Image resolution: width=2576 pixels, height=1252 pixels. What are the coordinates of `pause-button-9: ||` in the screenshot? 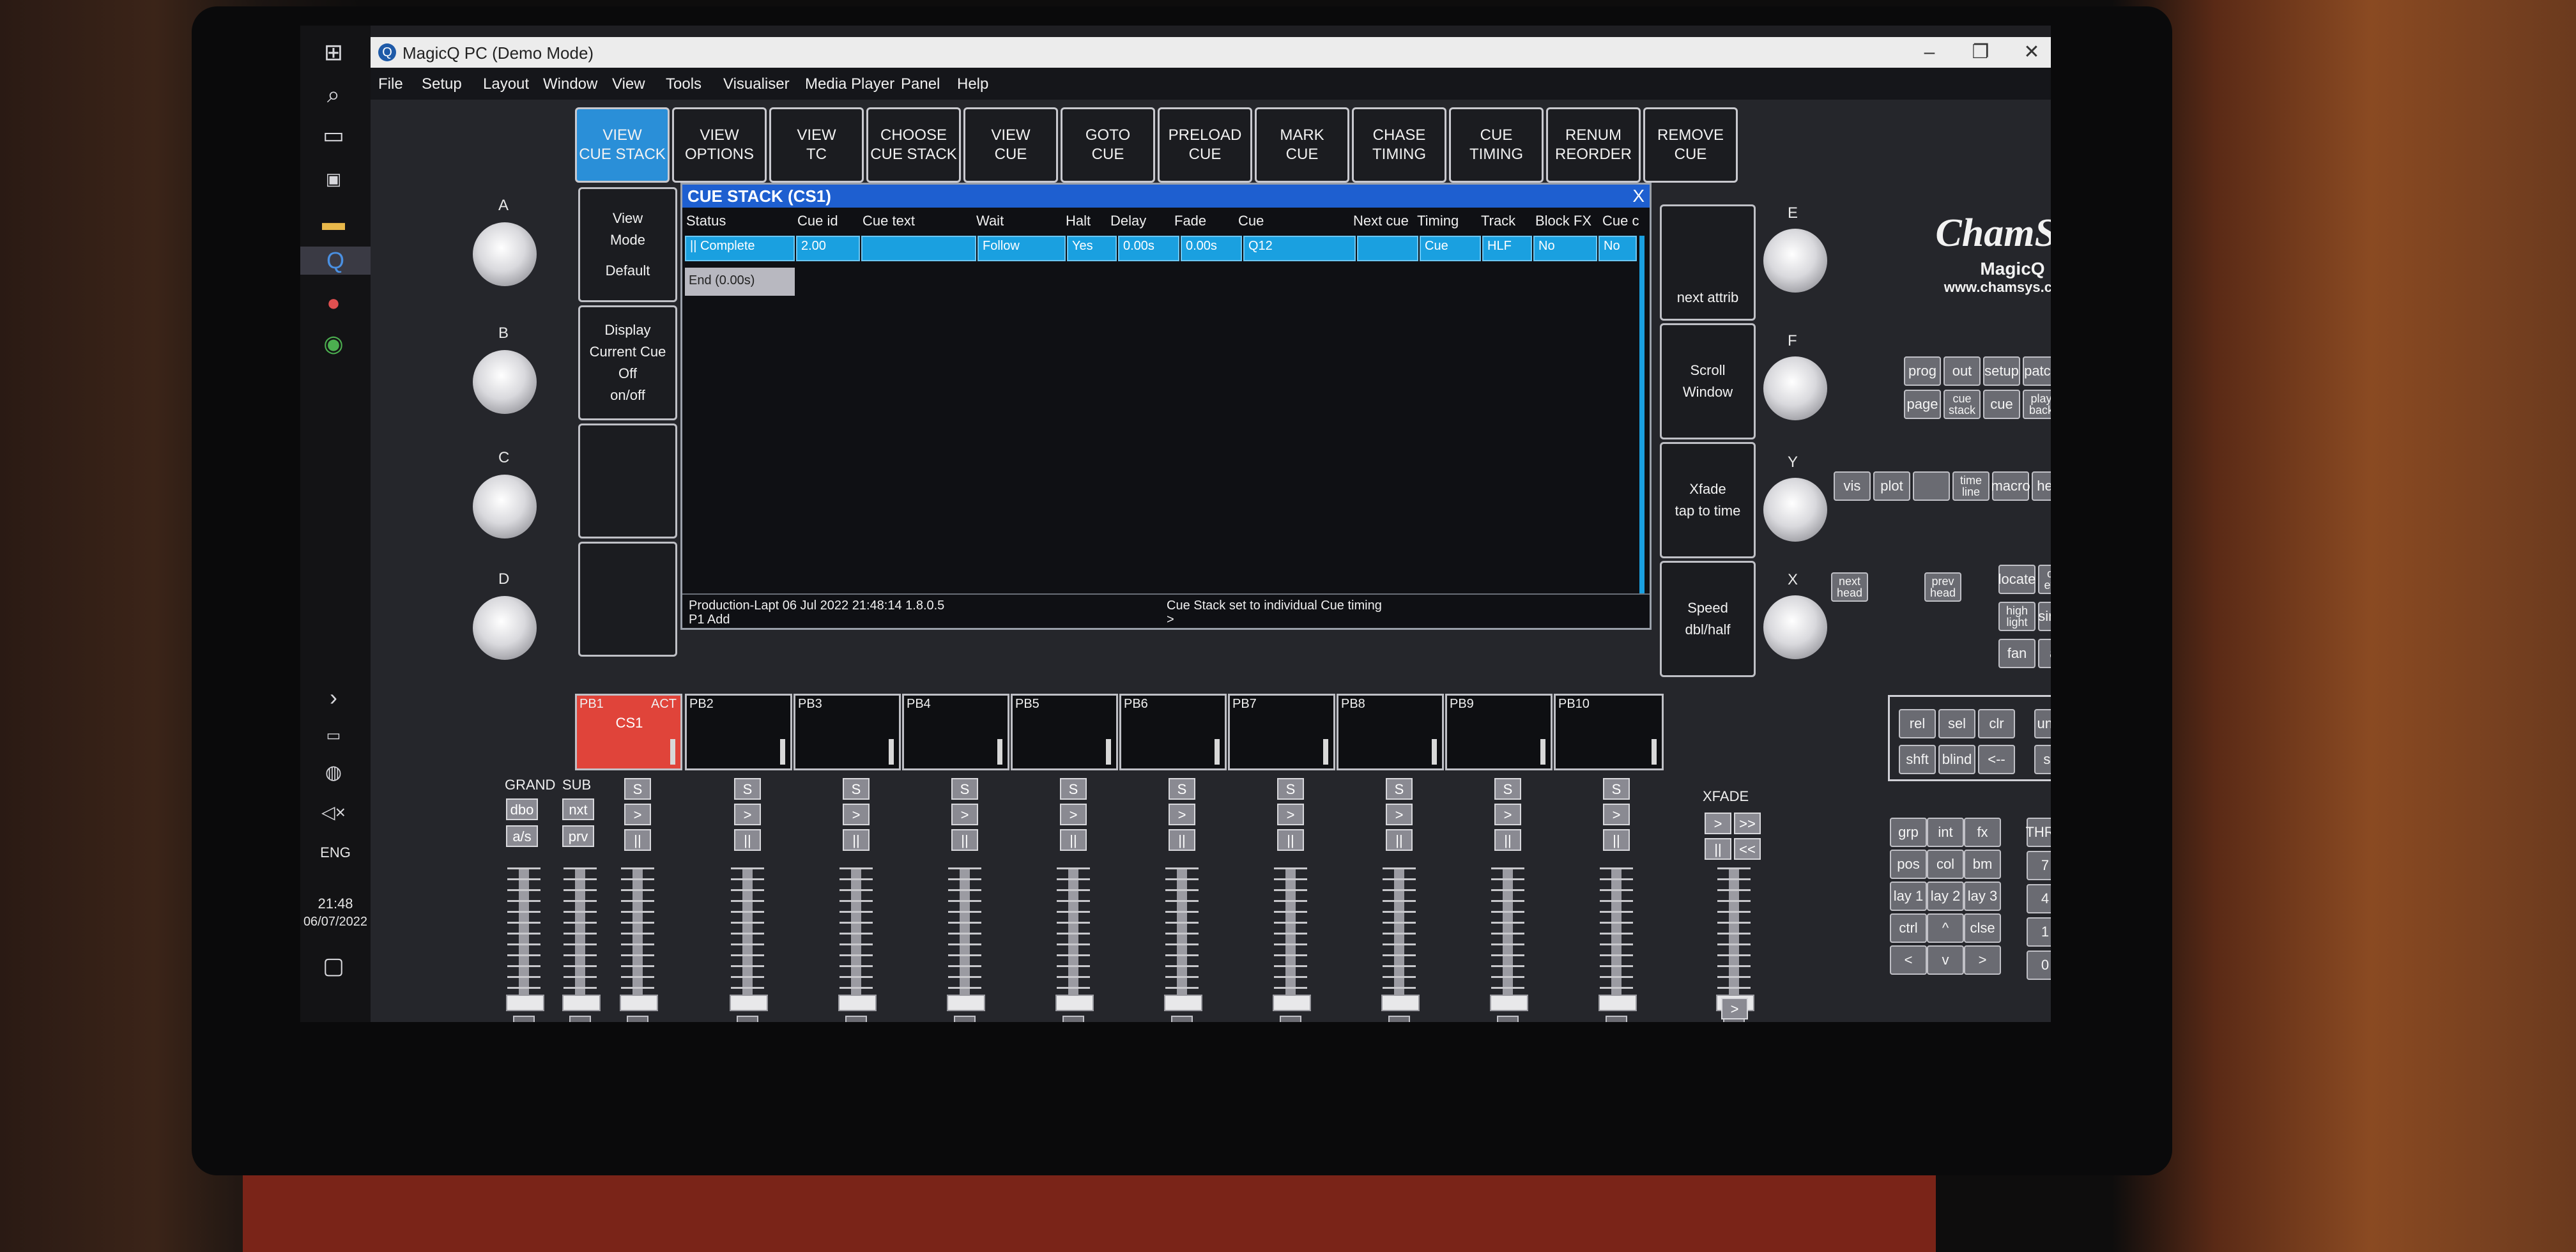 It's located at (1507, 840).